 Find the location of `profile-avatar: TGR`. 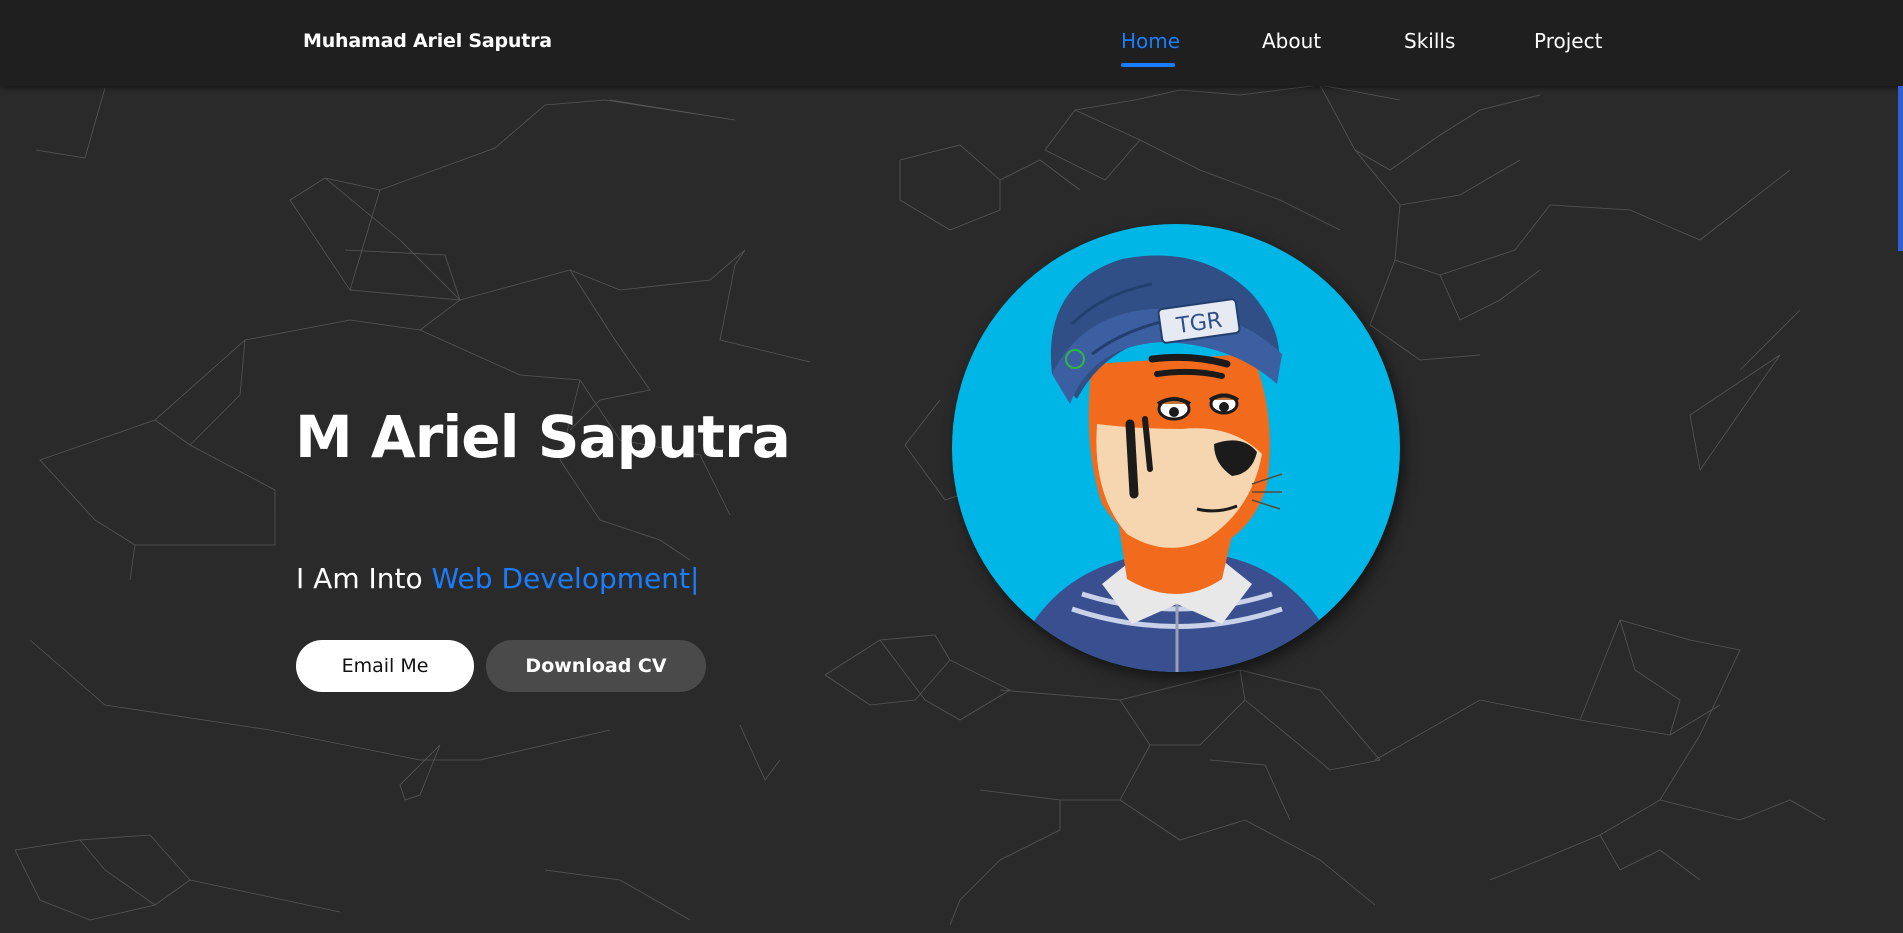

profile-avatar: TGR is located at coordinates (1176, 448).